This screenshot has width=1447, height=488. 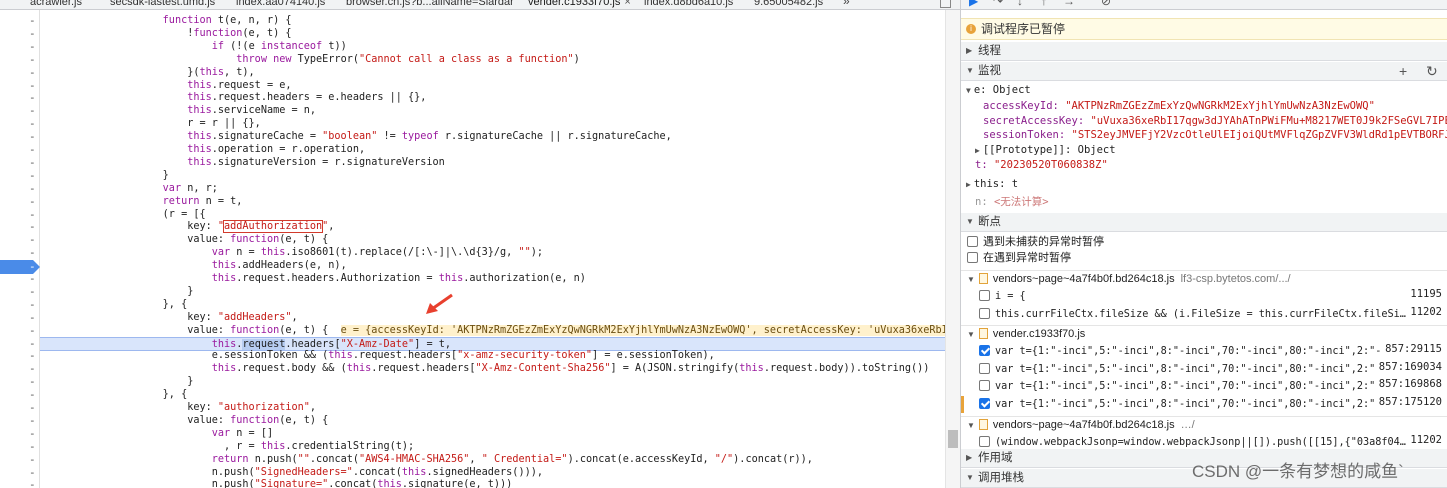 I want to click on code-line: (r = [{, so click(x=492, y=214).